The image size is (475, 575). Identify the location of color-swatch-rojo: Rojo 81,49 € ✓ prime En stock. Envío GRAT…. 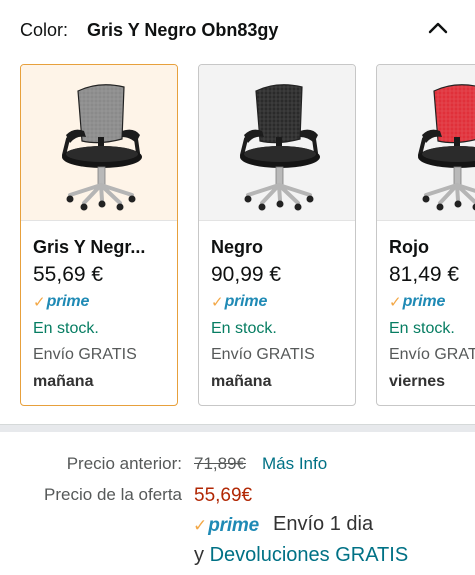
(425, 235).